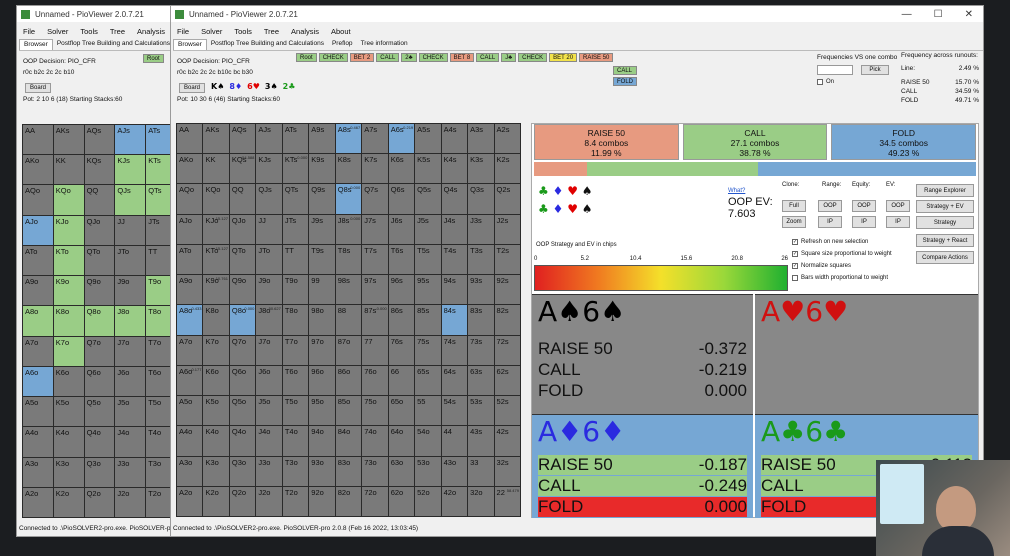  Describe the element at coordinates (348, 501) in the screenshot. I see `hand-cell: 82o` at that location.